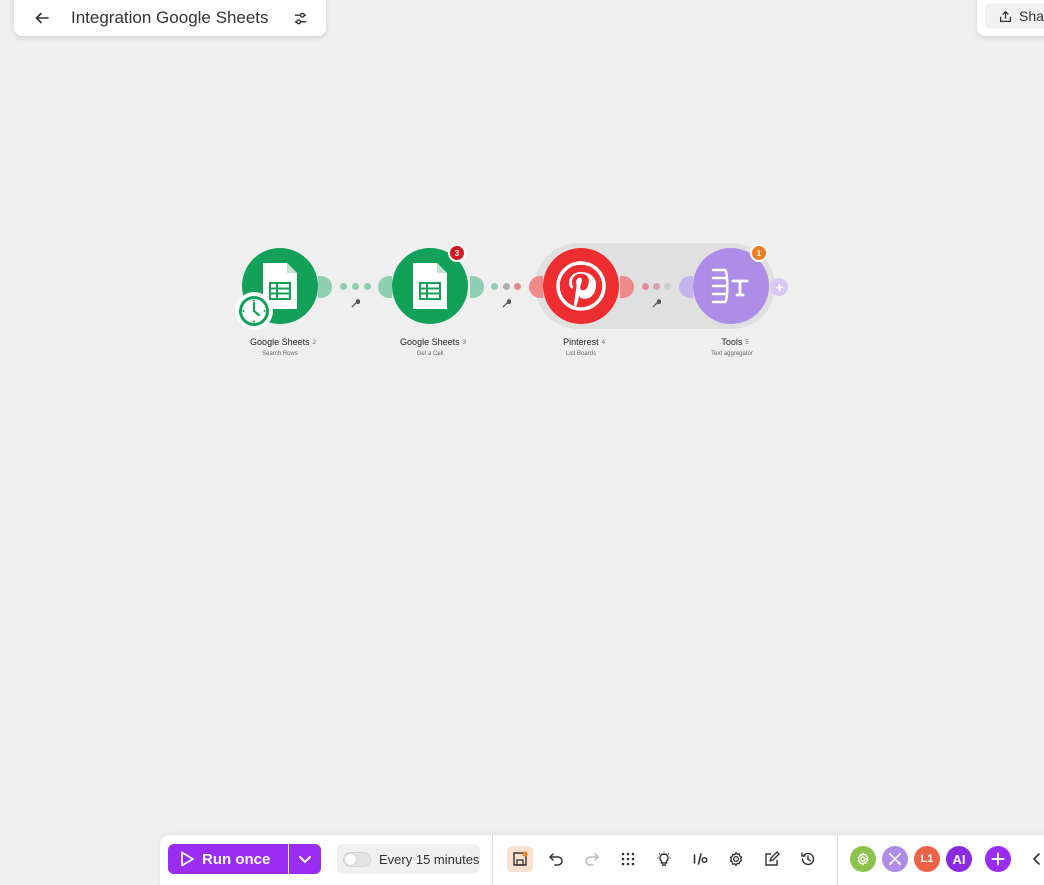  Describe the element at coordinates (759, 253) in the screenshot. I see `module-4-badge: 1` at that location.